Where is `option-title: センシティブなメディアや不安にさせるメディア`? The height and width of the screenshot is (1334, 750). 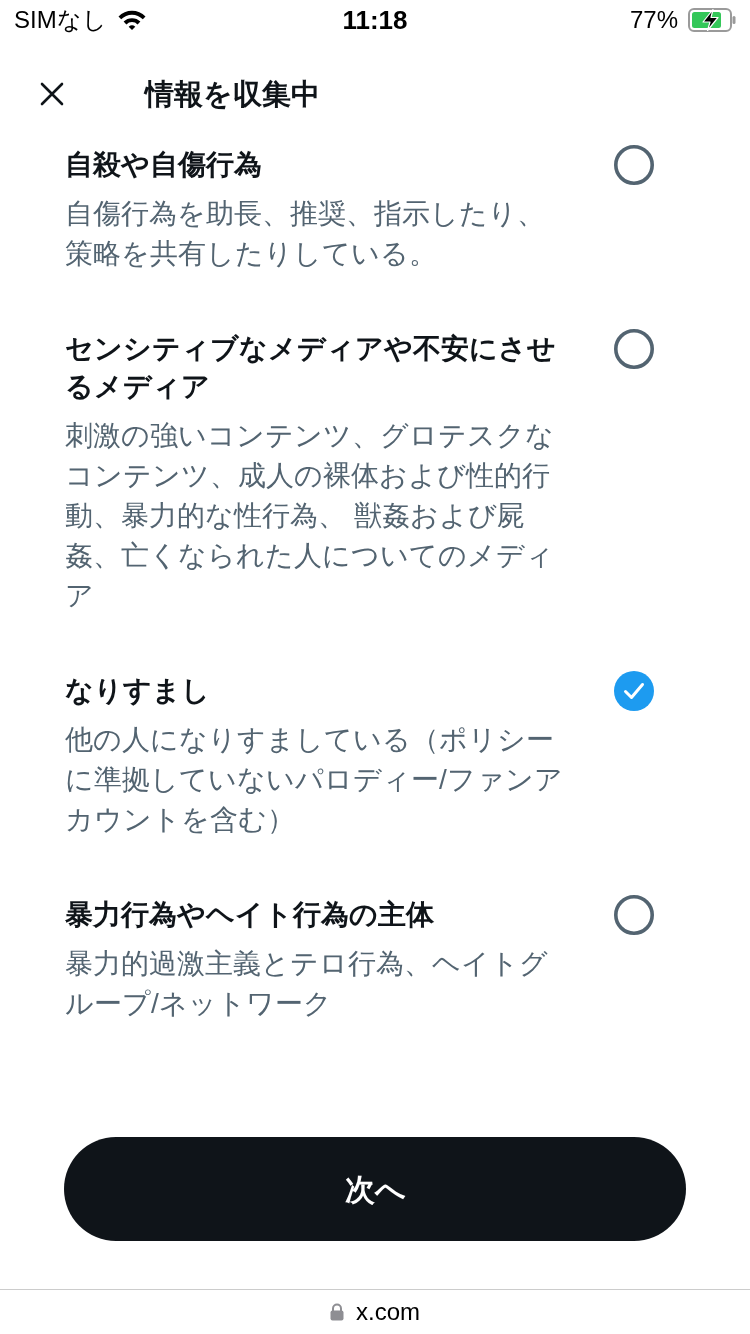 option-title: センシティブなメディアや不安にさせるメディア is located at coordinates (311, 368).